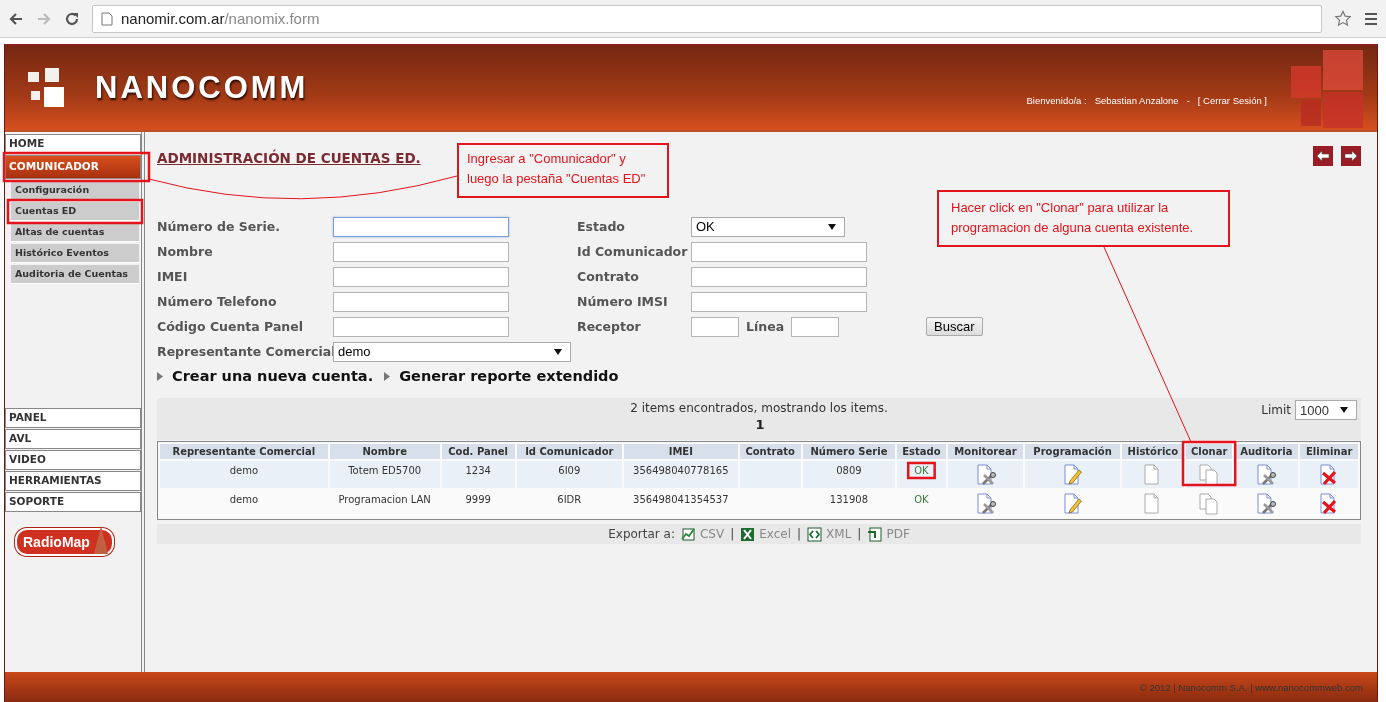  I want to click on column-header: Representante Comercial, so click(244, 451).